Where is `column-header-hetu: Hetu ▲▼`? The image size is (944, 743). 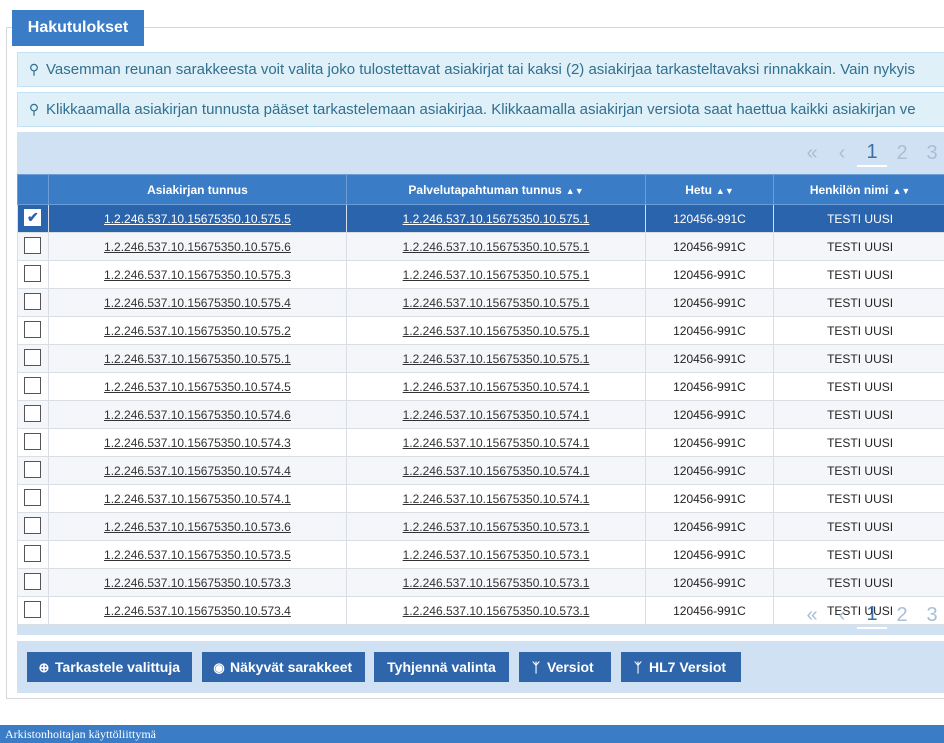 column-header-hetu: Hetu ▲▼ is located at coordinates (709, 189).